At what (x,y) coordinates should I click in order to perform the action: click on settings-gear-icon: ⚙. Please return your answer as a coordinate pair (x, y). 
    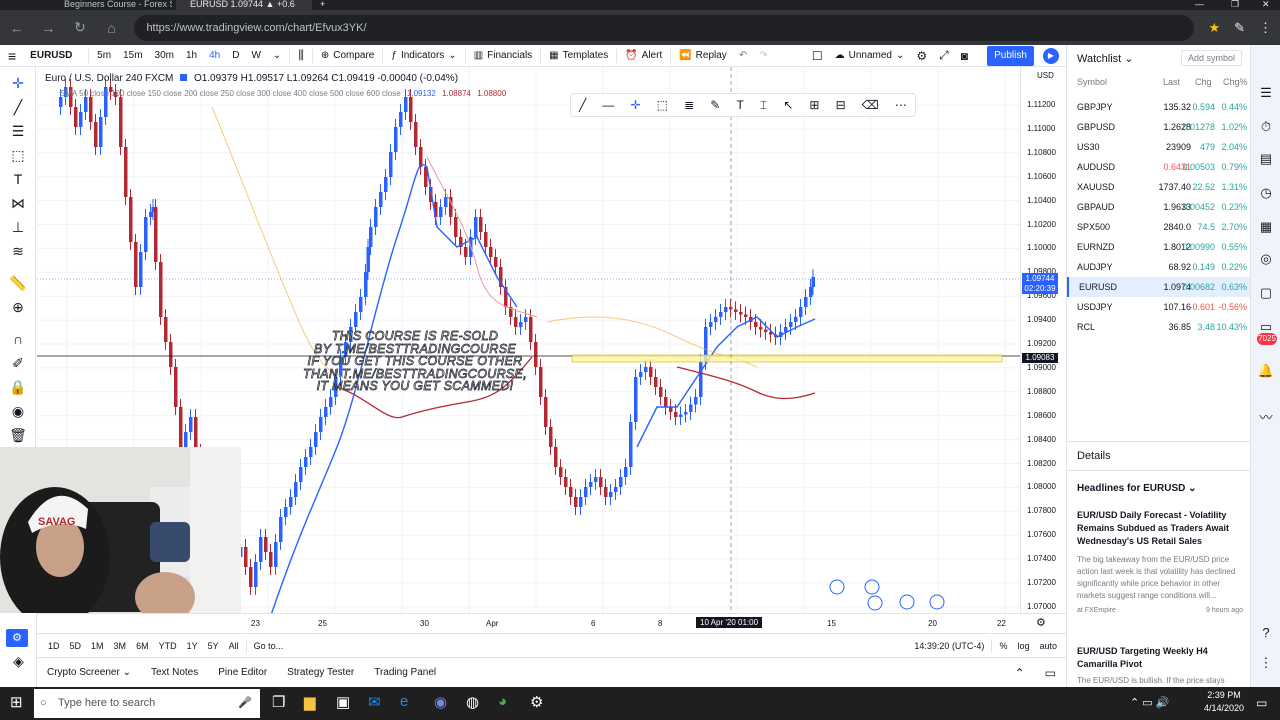
    Looking at the image, I should click on (921, 56).